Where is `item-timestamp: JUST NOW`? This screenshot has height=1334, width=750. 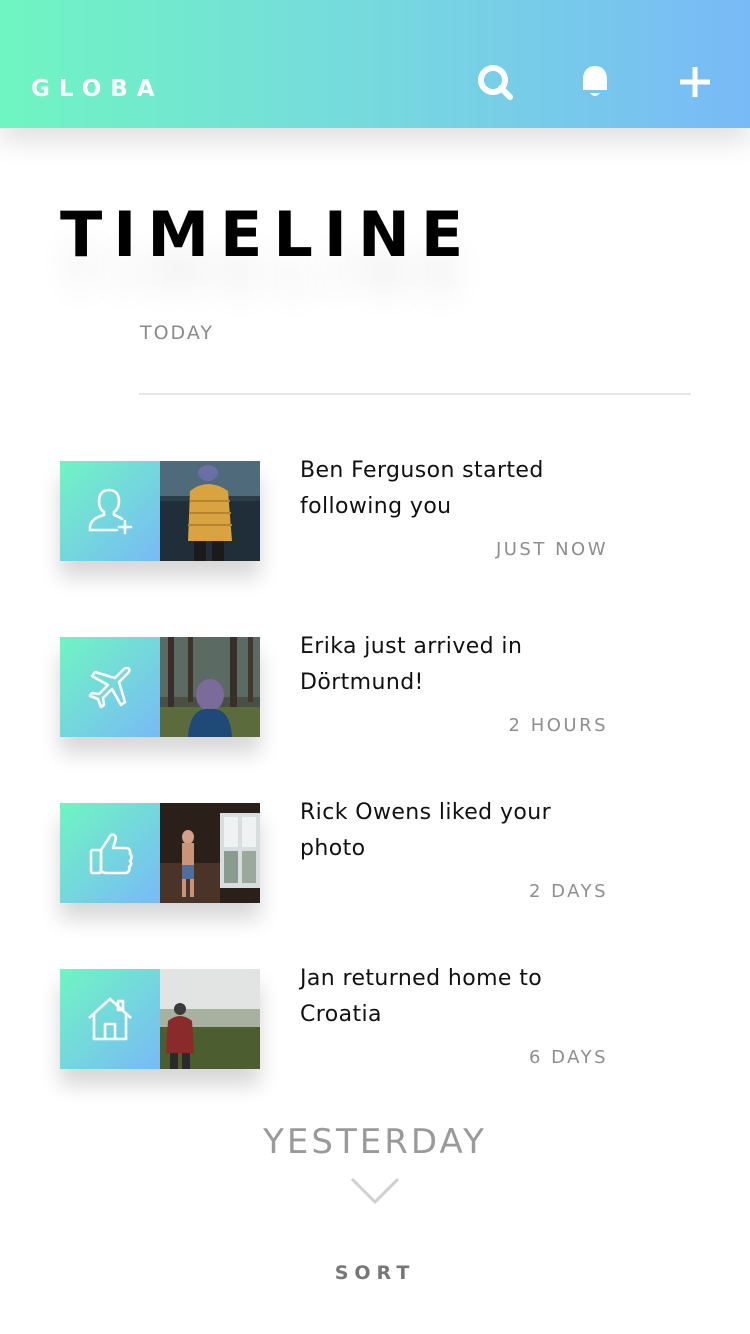
item-timestamp: JUST NOW is located at coordinates (551, 549).